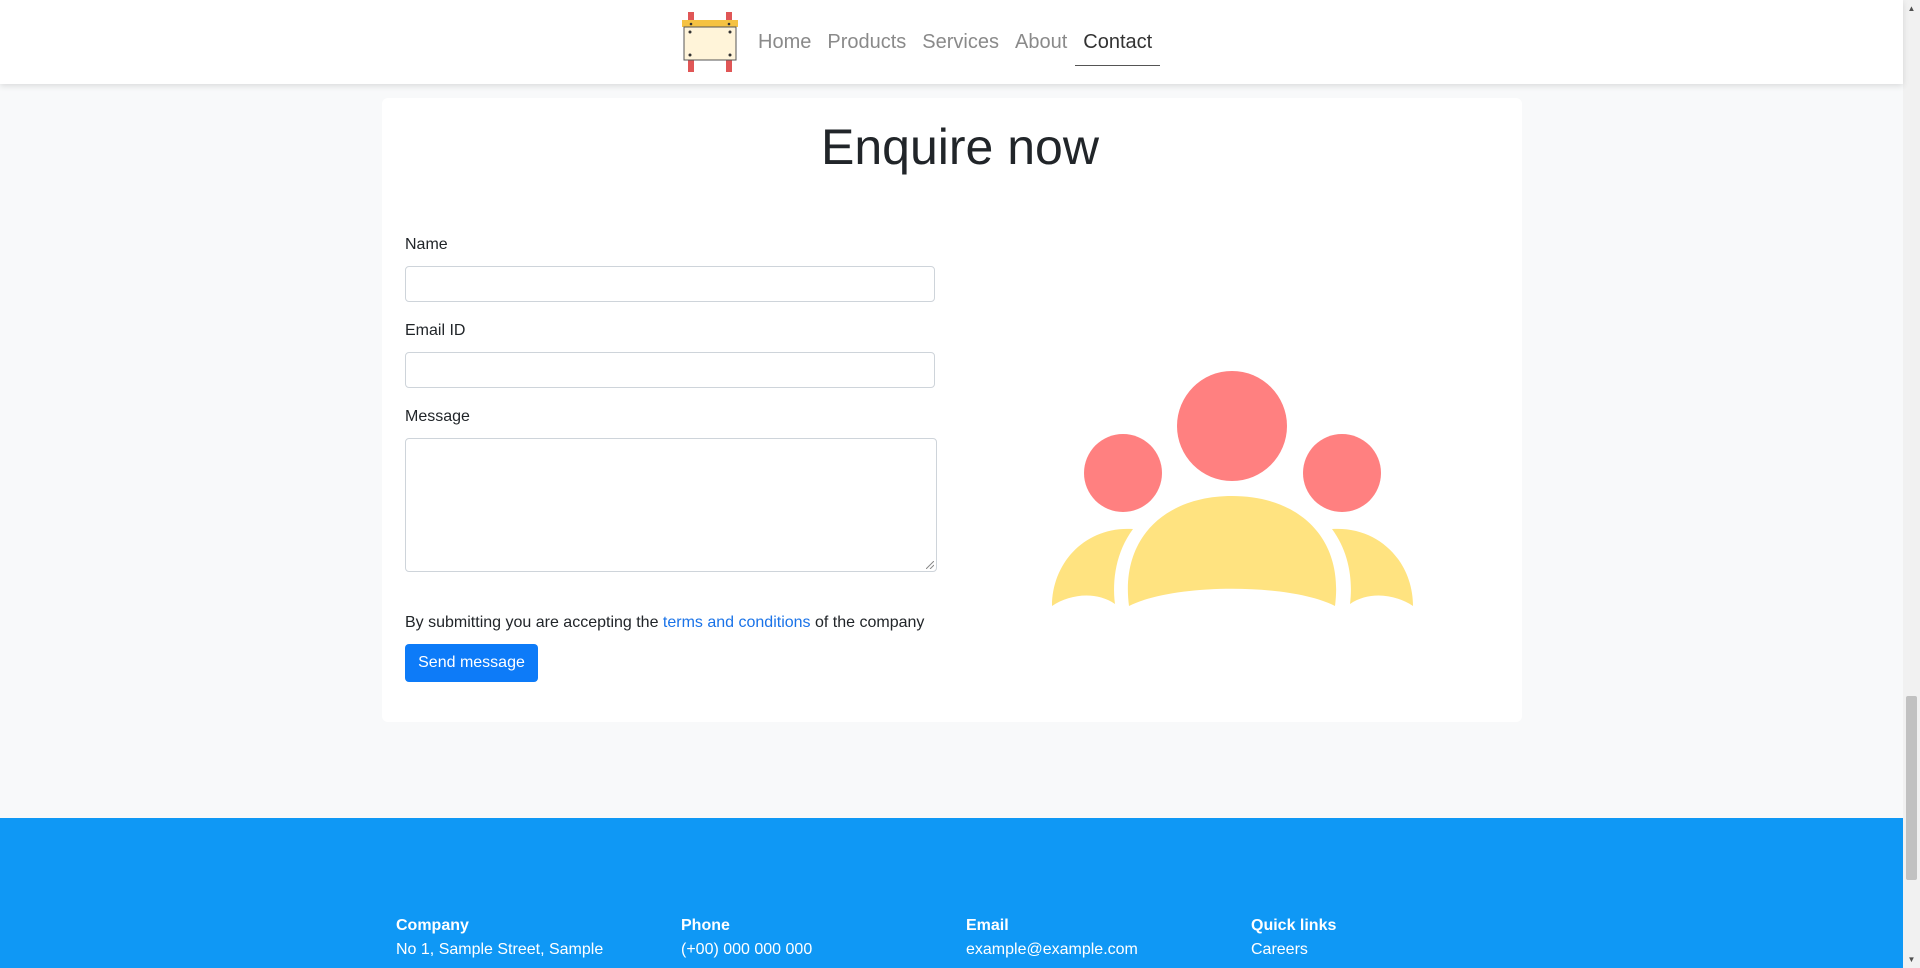 Image resolution: width=1920 pixels, height=968 pixels. What do you see at coordinates (867, 622) in the screenshot?
I see `consent-suffix: of the company` at bounding box center [867, 622].